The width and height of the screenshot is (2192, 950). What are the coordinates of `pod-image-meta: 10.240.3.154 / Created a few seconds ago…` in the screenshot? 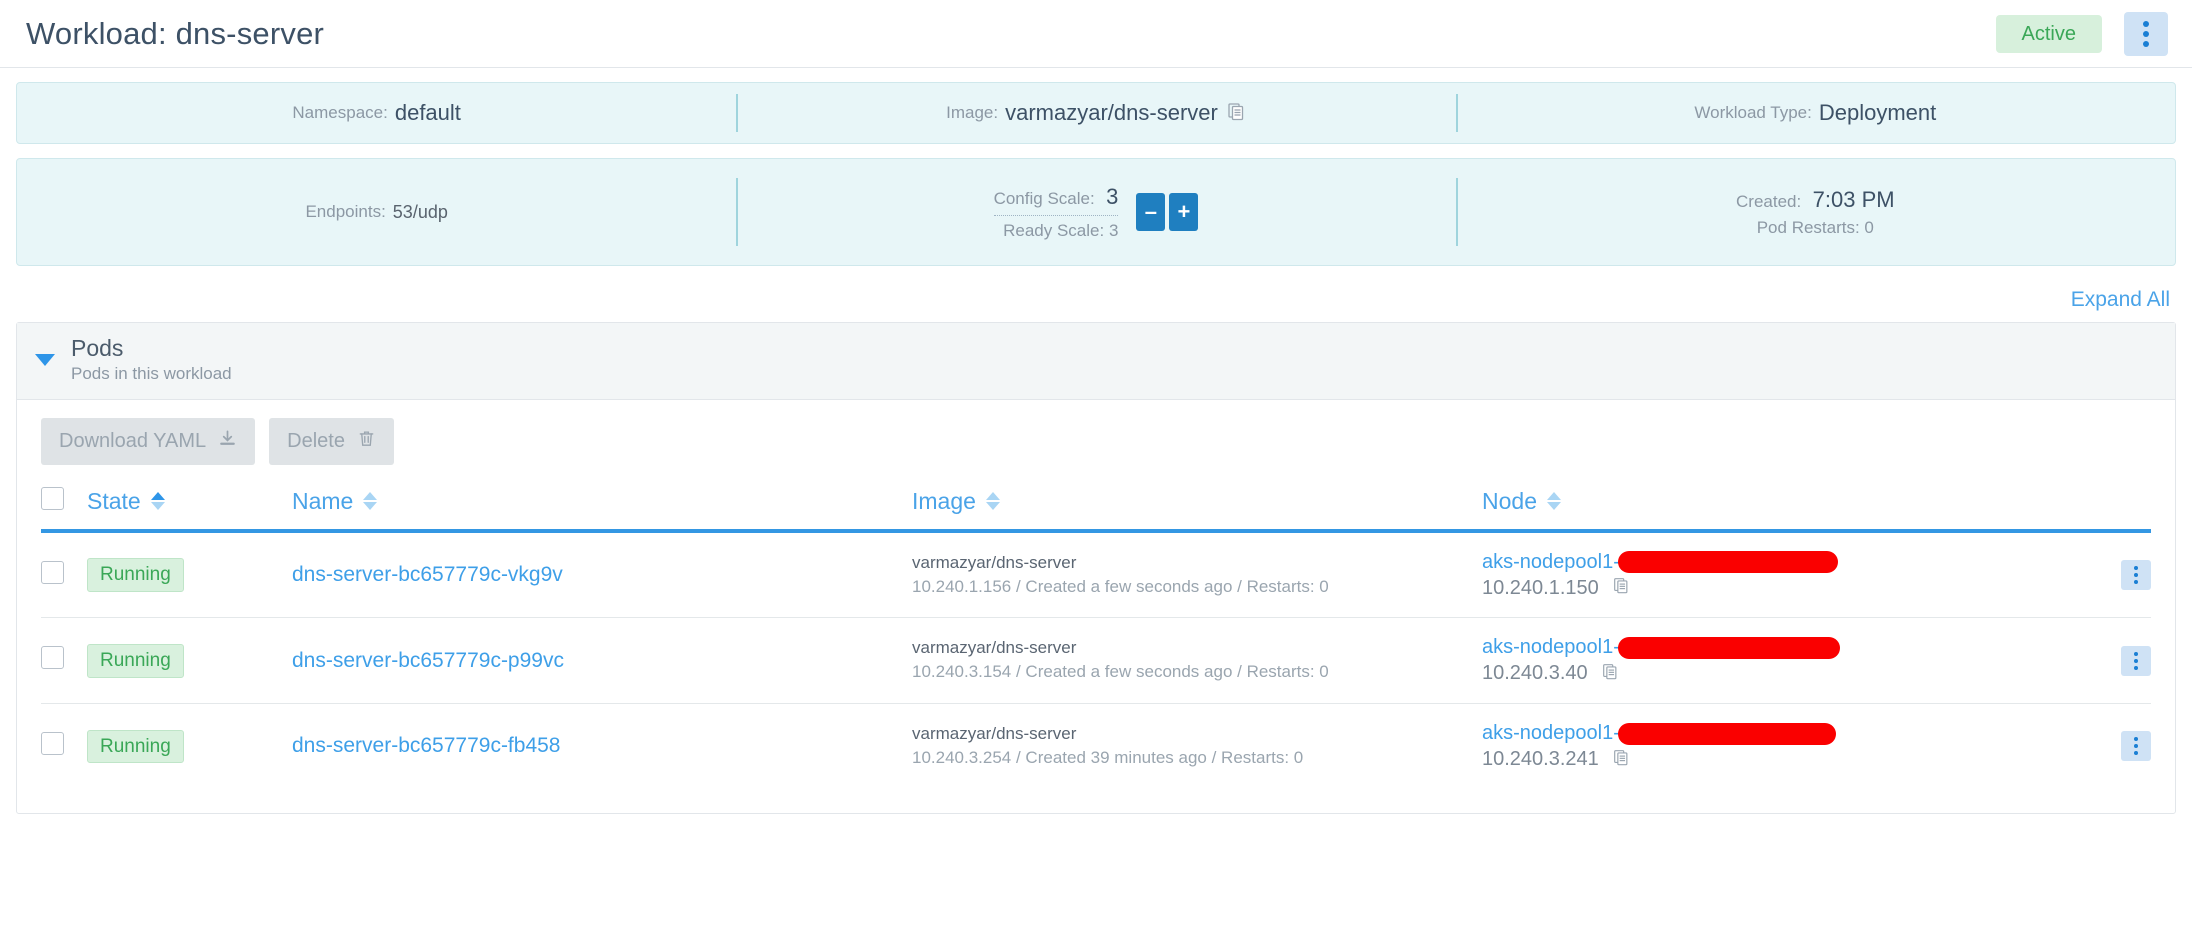 It's located at (1120, 672).